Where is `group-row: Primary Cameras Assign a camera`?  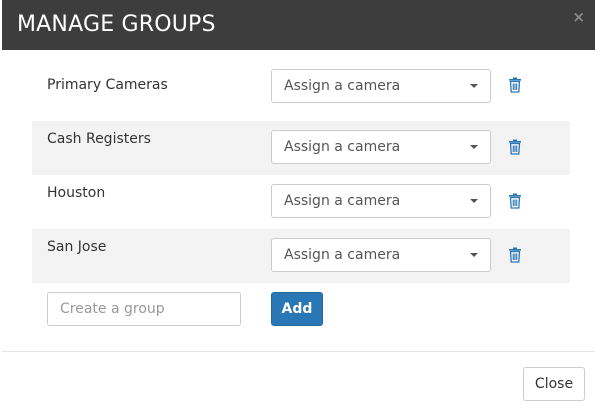 group-row: Primary Cameras Assign a camera is located at coordinates (301, 94).